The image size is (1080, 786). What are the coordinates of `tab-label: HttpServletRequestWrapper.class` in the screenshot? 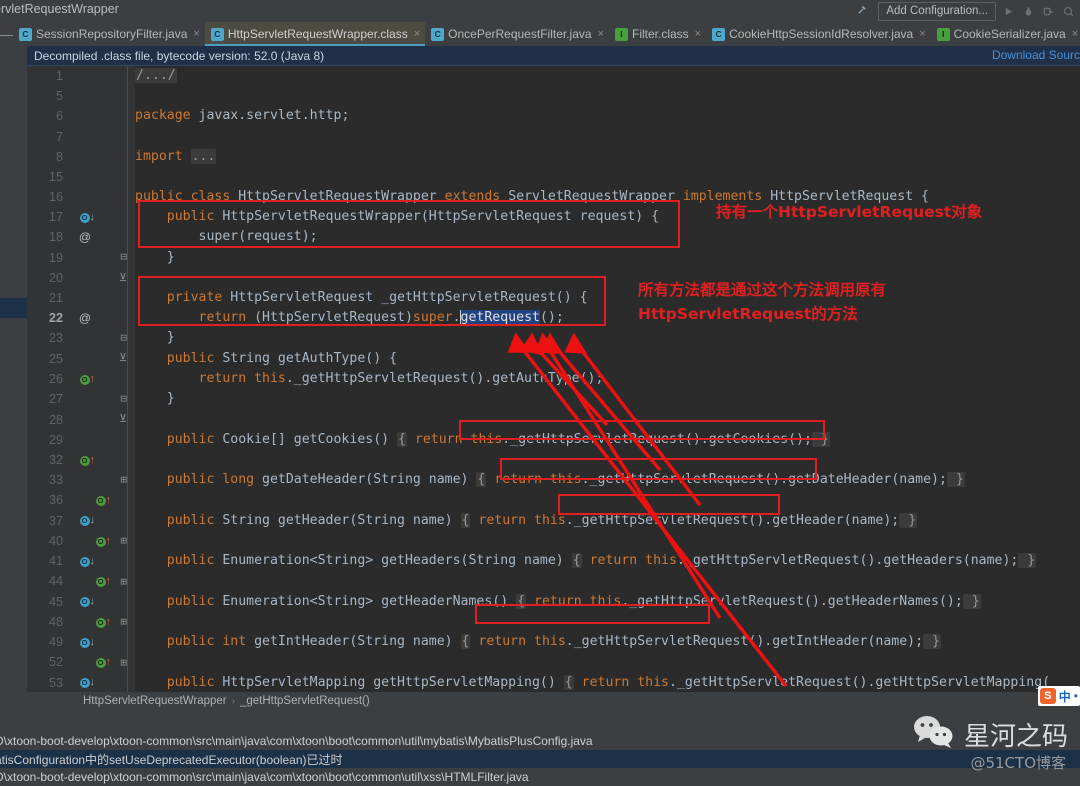 It's located at (317, 34).